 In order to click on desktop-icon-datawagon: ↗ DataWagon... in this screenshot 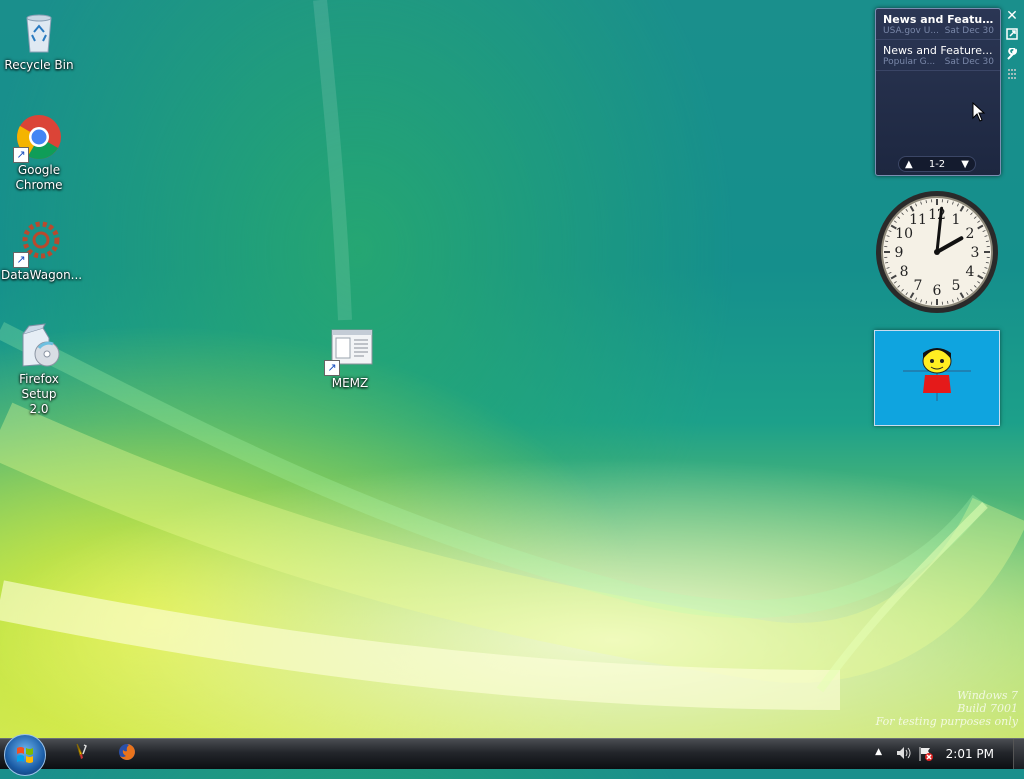, I will do `click(39, 250)`.